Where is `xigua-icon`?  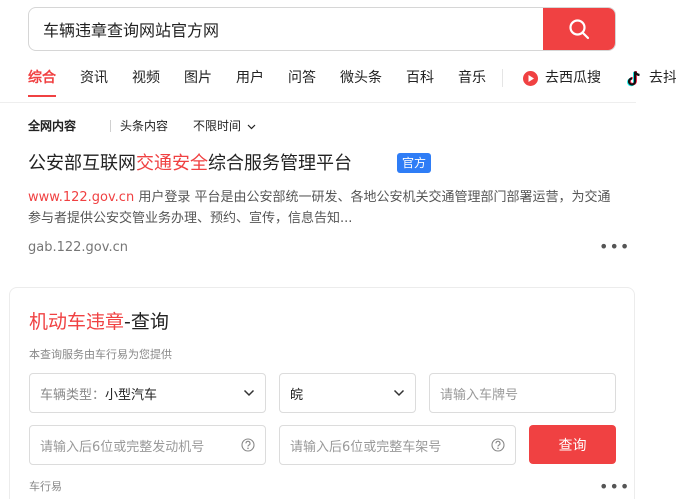 xigua-icon is located at coordinates (530, 78).